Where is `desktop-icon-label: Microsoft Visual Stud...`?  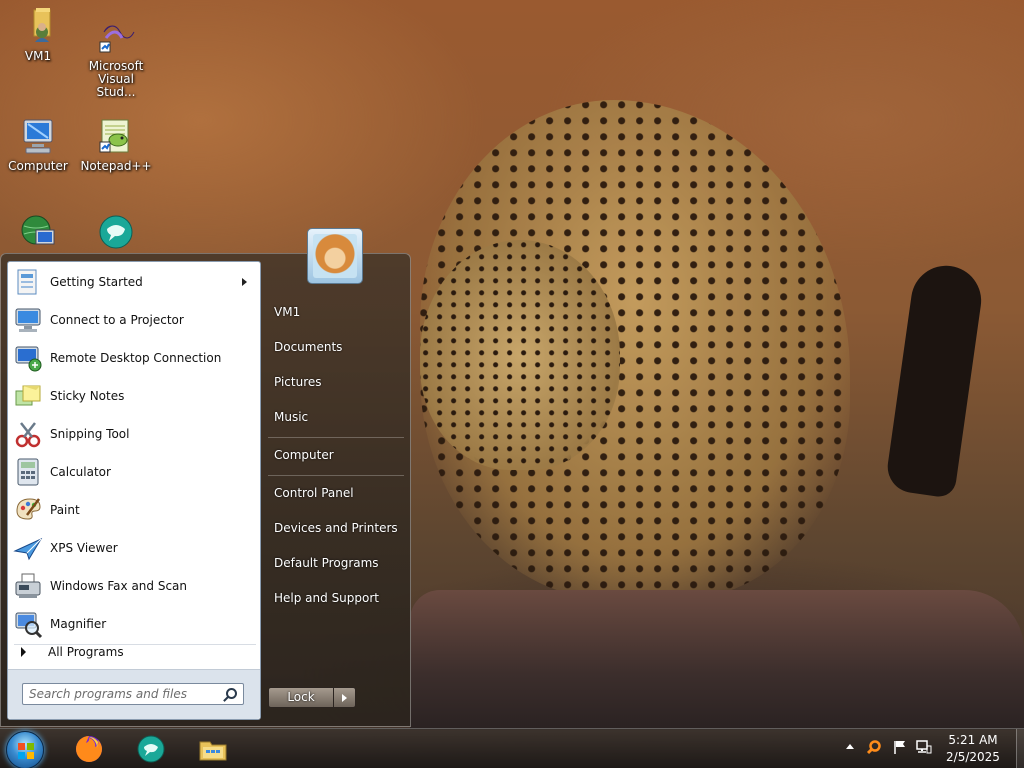 desktop-icon-label: Microsoft Visual Stud... is located at coordinates (116, 79).